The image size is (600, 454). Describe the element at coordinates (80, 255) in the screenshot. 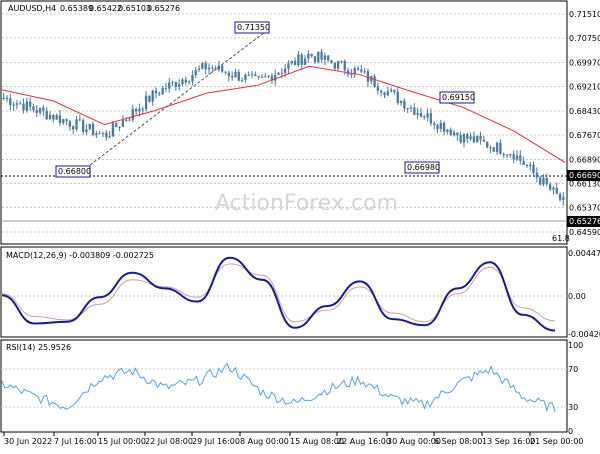

I see `macd-label: MACD(12,26,9) -0.003809 -0.002725` at that location.